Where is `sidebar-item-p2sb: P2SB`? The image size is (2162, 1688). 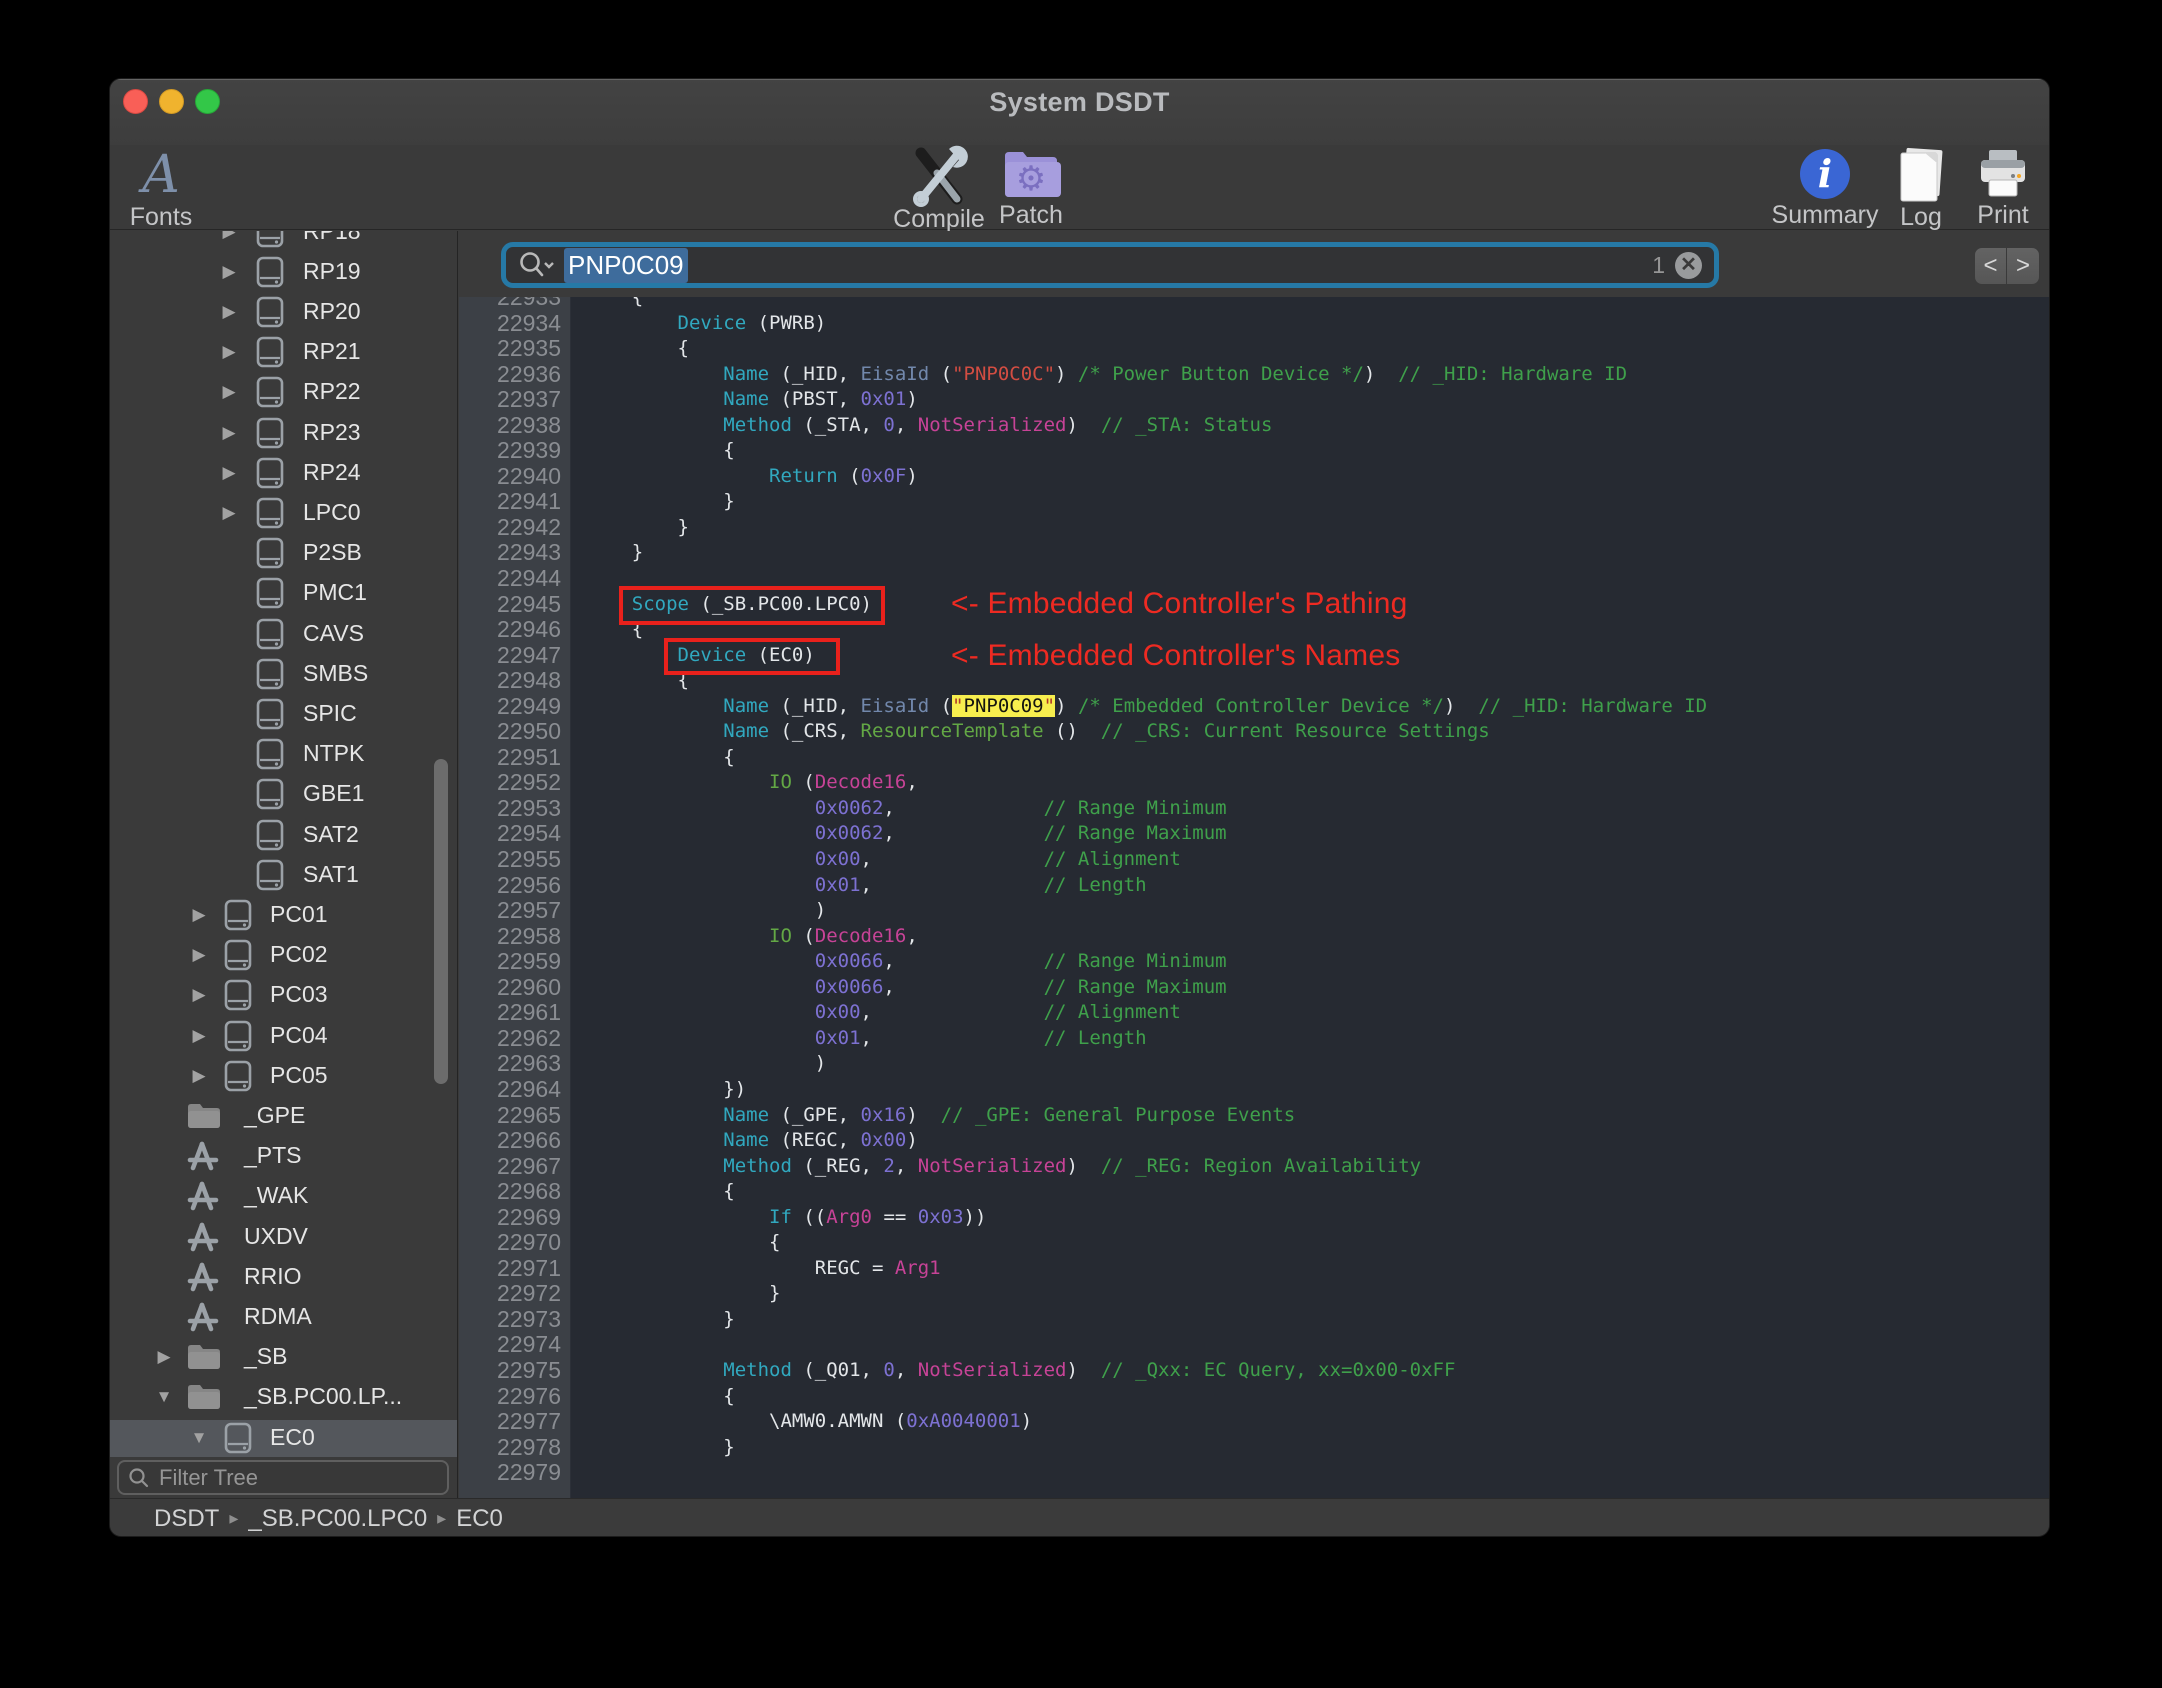
sidebar-item-p2sb: P2SB is located at coordinates (283, 553).